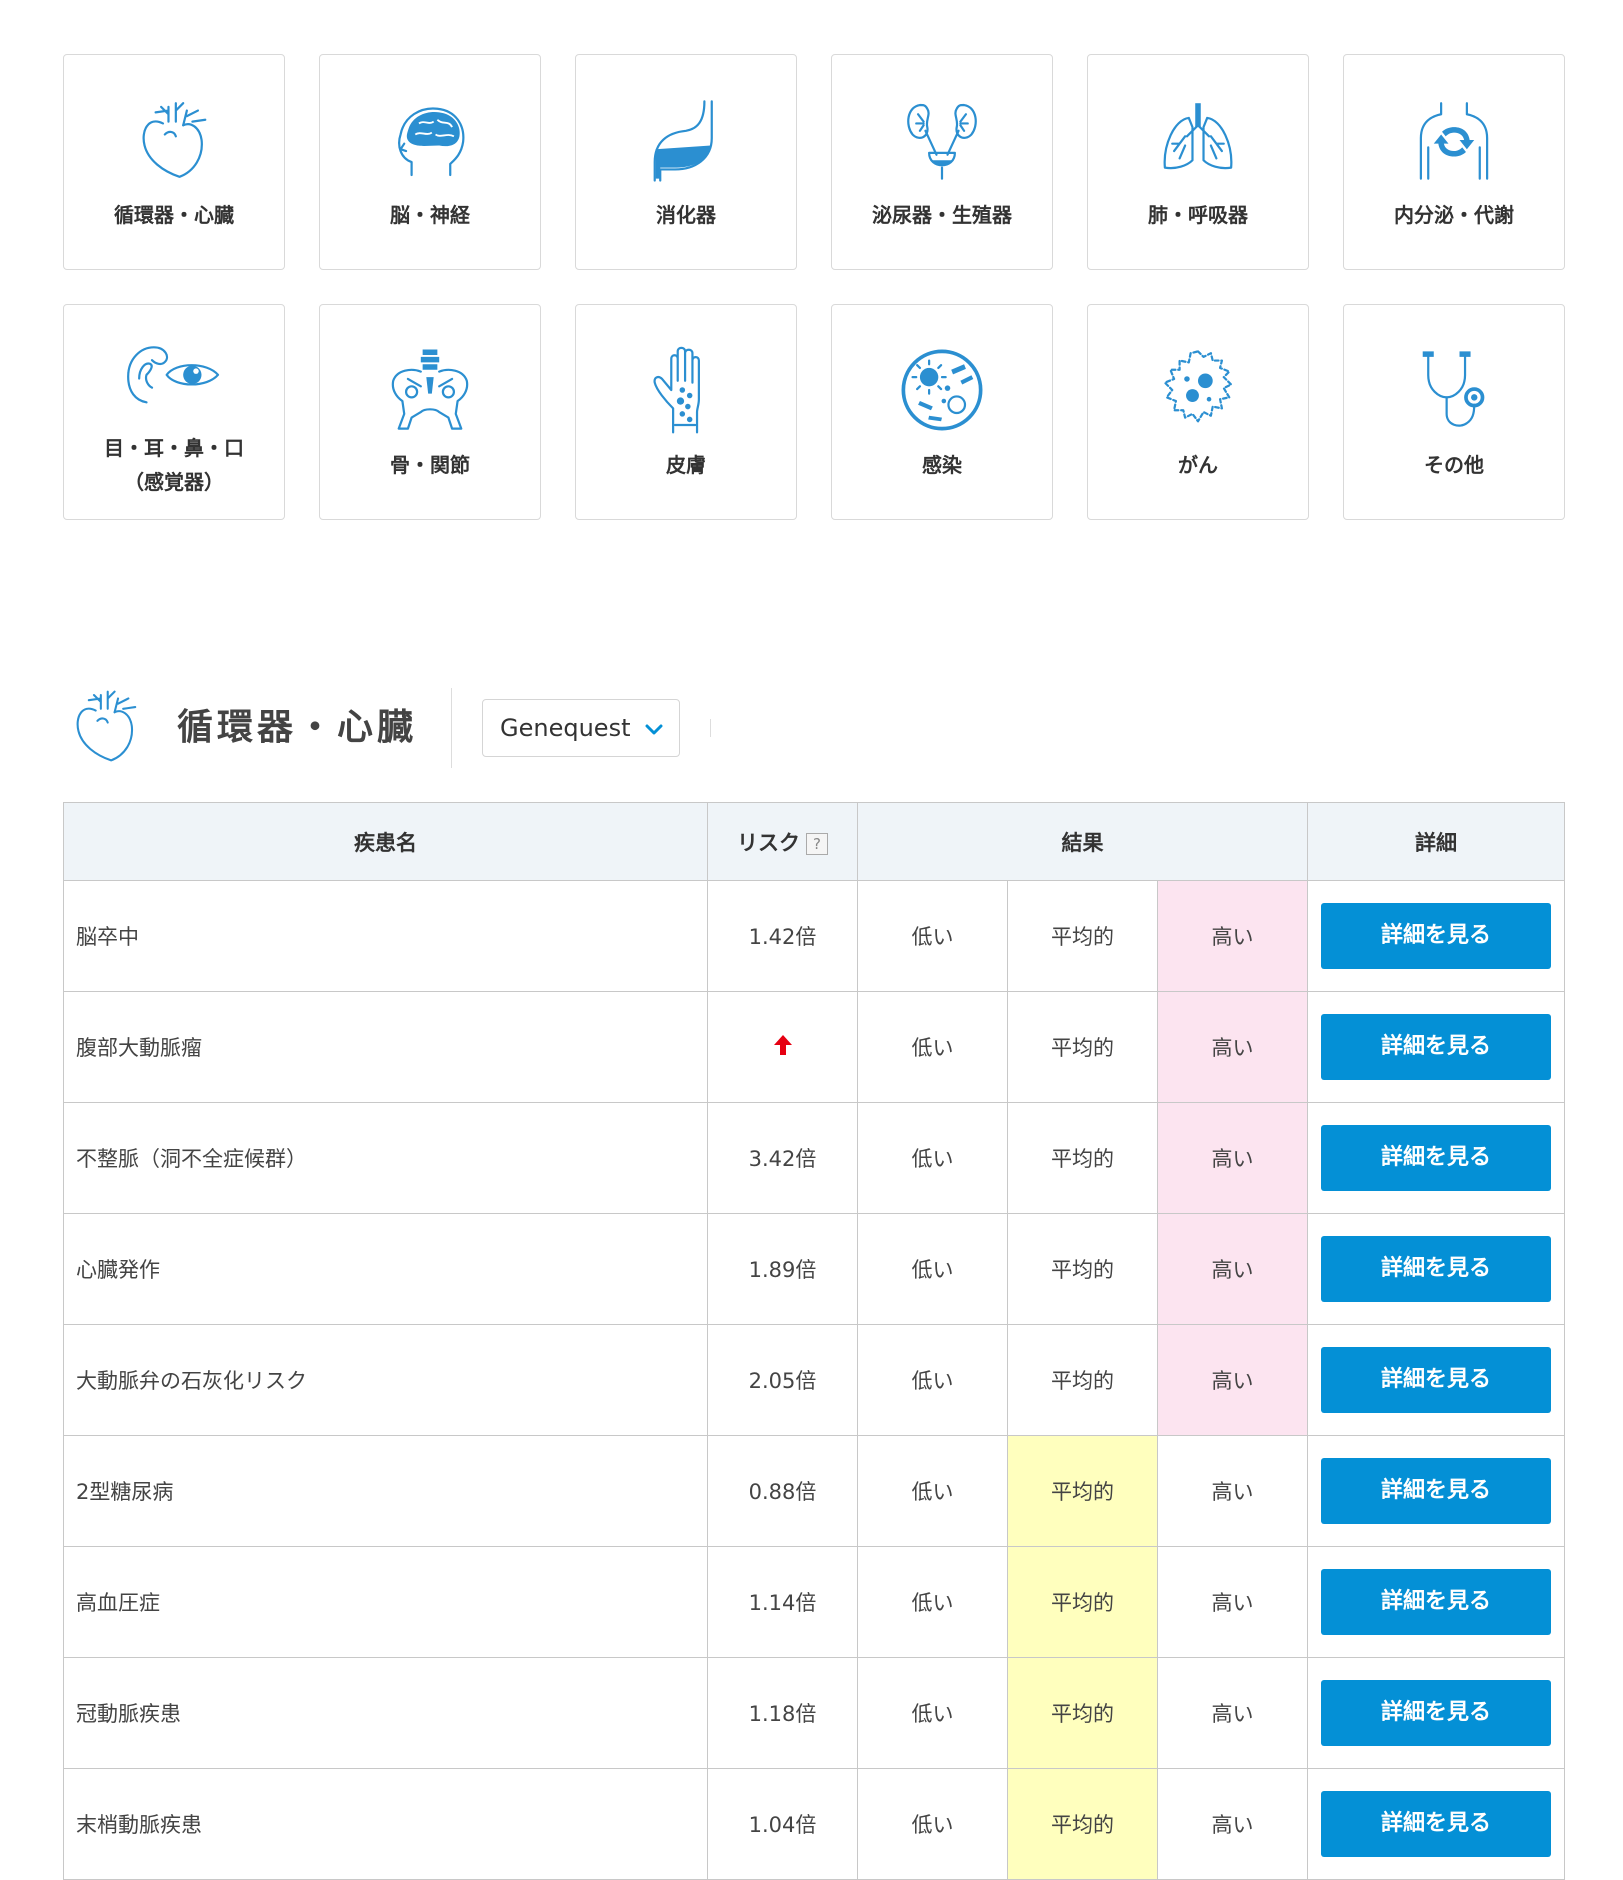  What do you see at coordinates (1198, 465) in the screenshot?
I see `category-label: がん` at bounding box center [1198, 465].